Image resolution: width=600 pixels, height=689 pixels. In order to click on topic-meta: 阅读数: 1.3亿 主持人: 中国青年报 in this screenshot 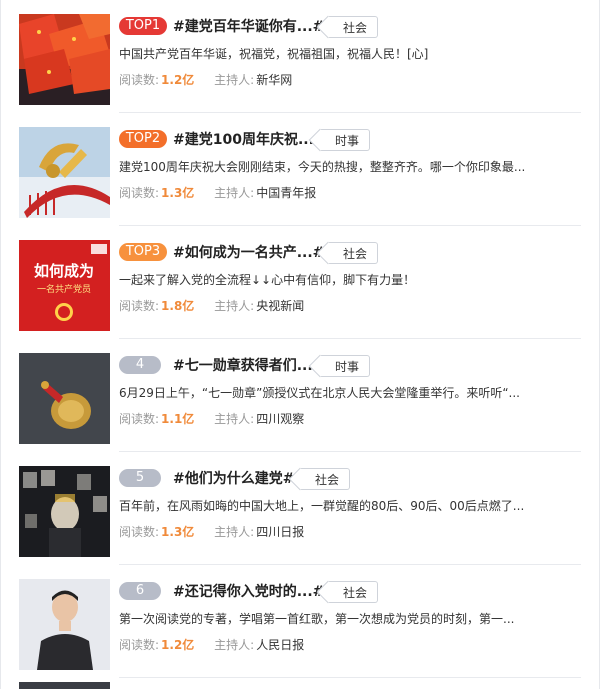, I will do `click(217, 192)`.